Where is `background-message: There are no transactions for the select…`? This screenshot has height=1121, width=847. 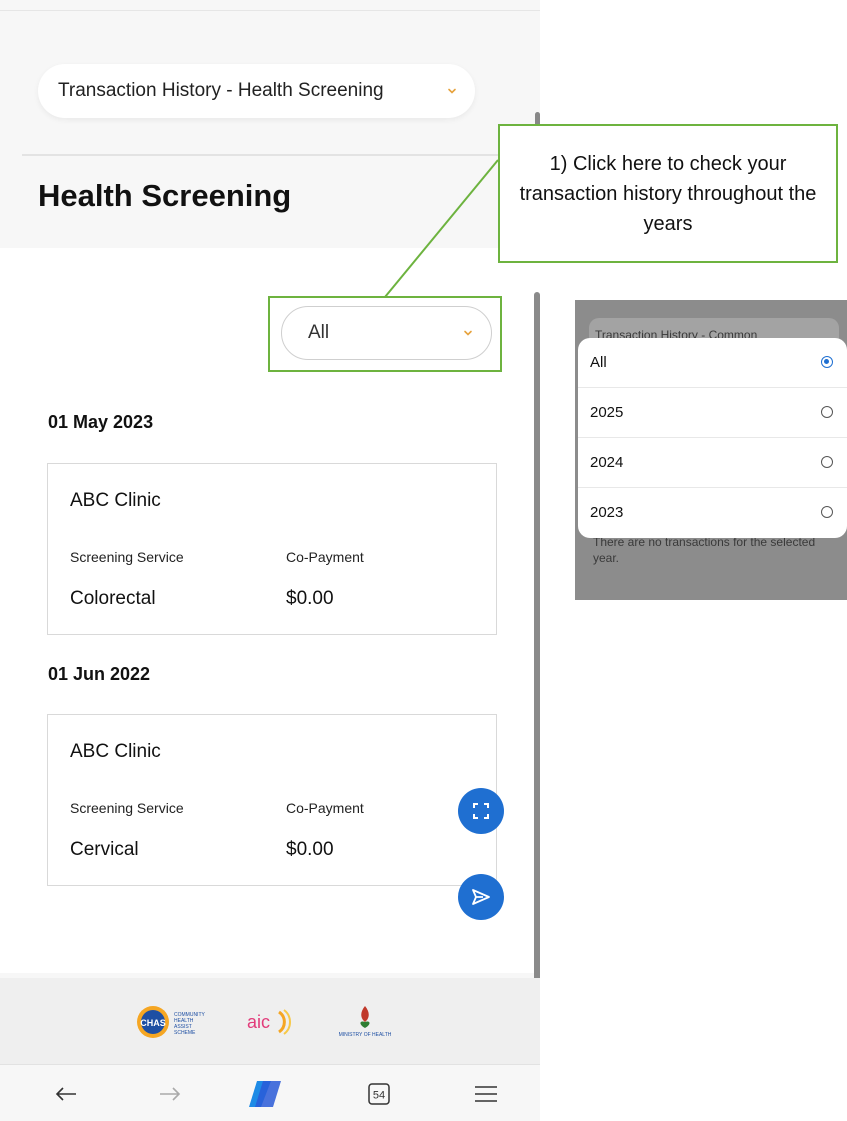 background-message: There are no transactions for the select… is located at coordinates (704, 550).